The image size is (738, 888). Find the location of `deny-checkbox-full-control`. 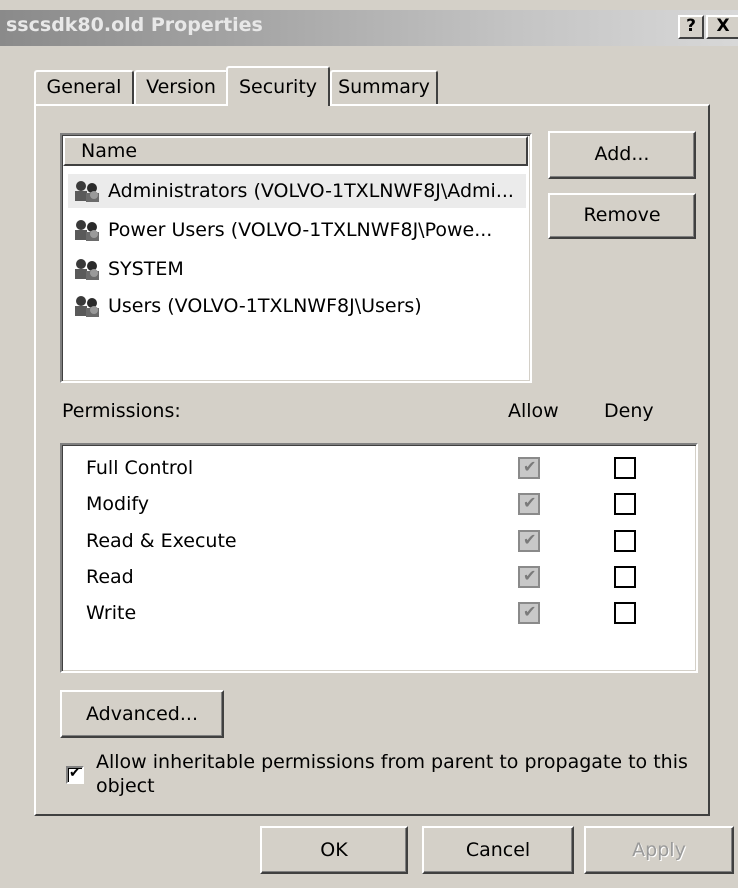

deny-checkbox-full-control is located at coordinates (625, 468).